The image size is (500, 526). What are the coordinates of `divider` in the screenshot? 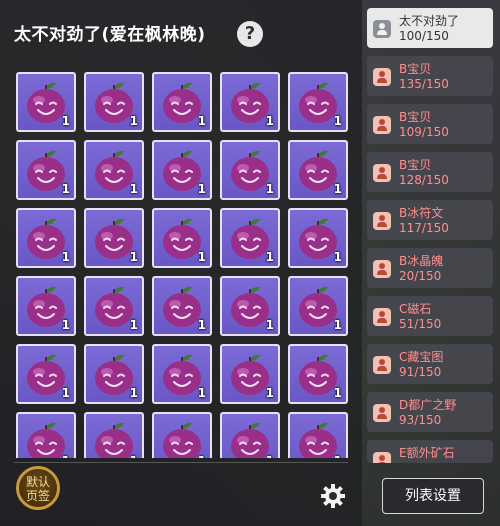 It's located at (181, 462).